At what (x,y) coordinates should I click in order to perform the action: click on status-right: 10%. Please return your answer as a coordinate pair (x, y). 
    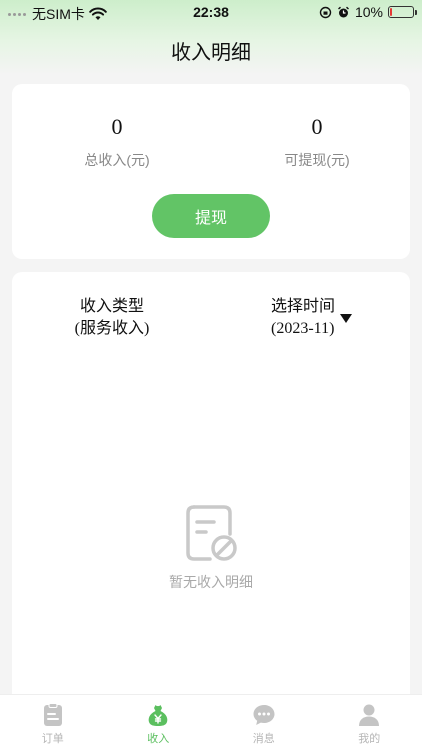
    Looking at the image, I should click on (368, 12).